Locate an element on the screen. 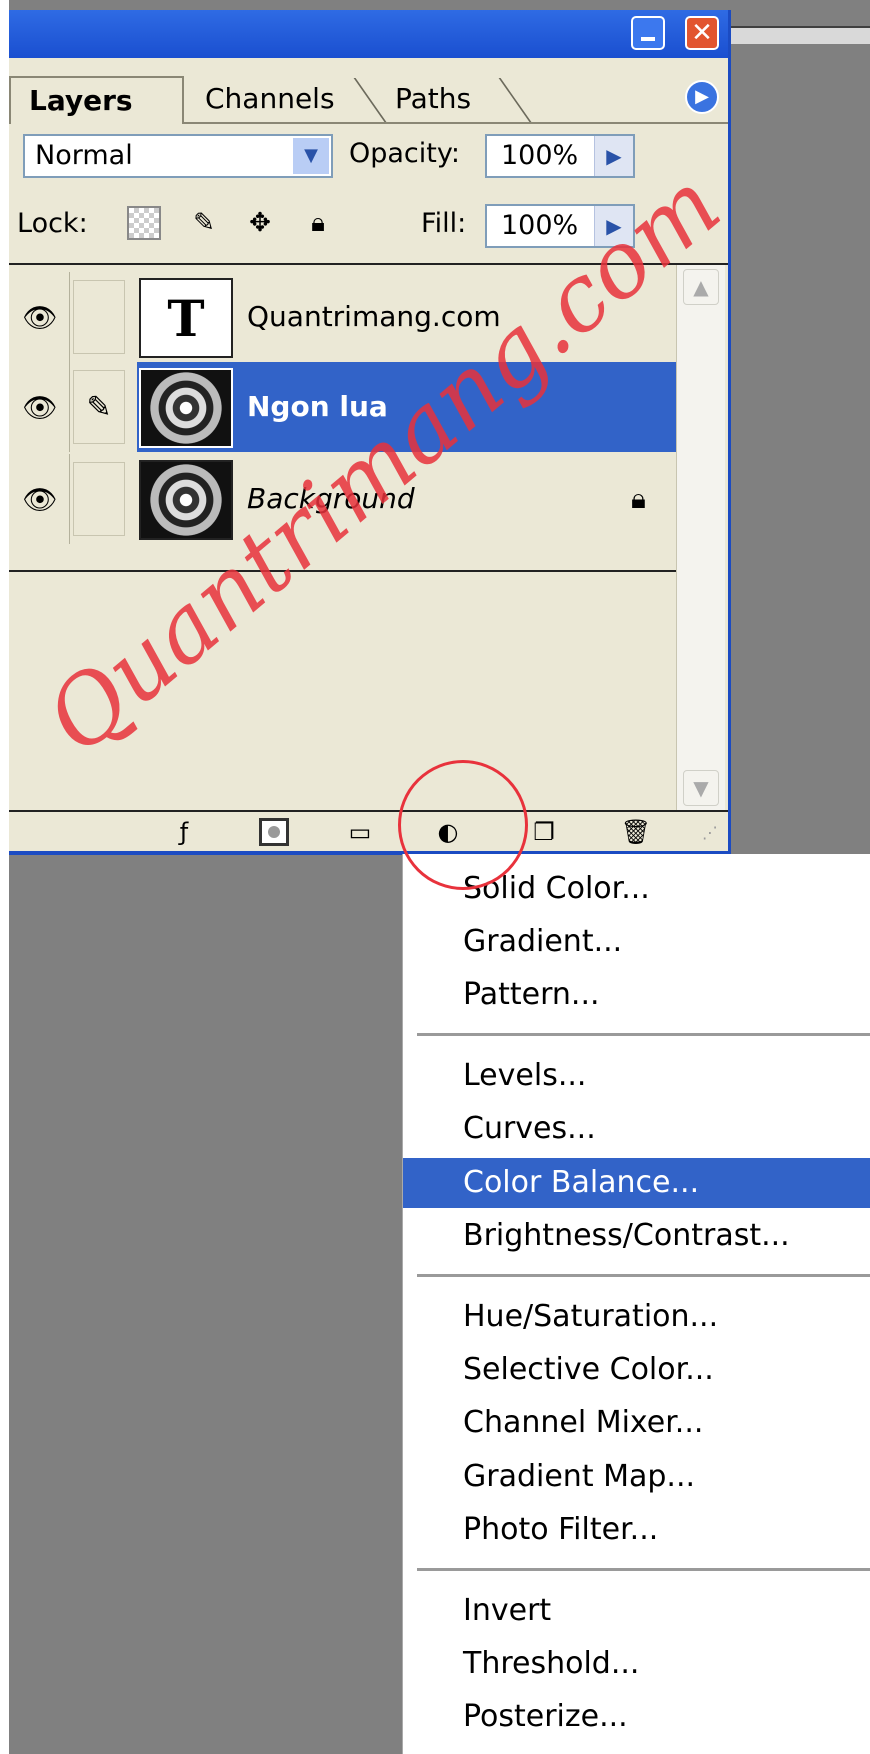 The image size is (870, 1754). opacity-slider-arrow-icon: ▶ is located at coordinates (613, 156).